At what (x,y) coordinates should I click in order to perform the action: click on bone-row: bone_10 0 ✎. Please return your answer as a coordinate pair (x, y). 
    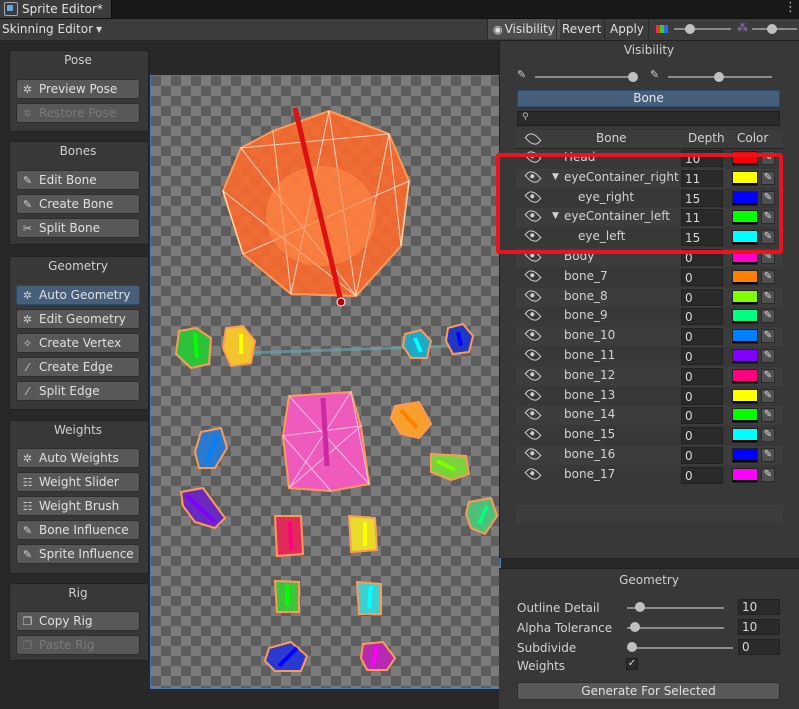
    Looking at the image, I should click on (649, 336).